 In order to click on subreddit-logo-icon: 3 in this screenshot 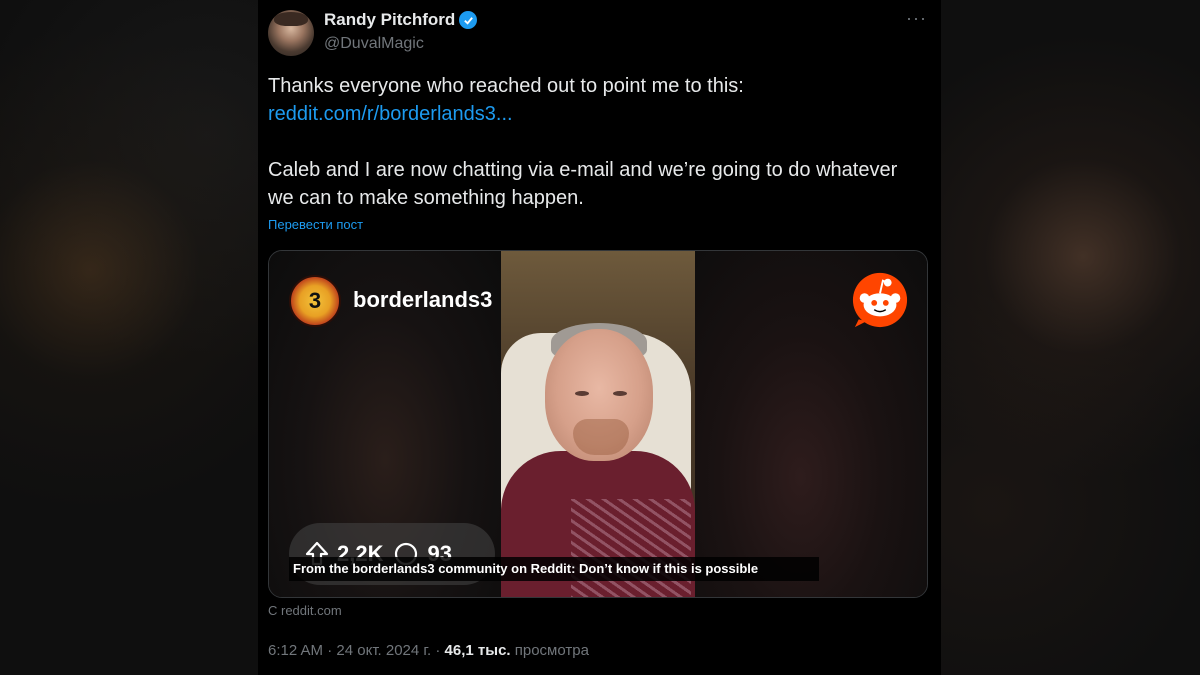, I will do `click(315, 301)`.